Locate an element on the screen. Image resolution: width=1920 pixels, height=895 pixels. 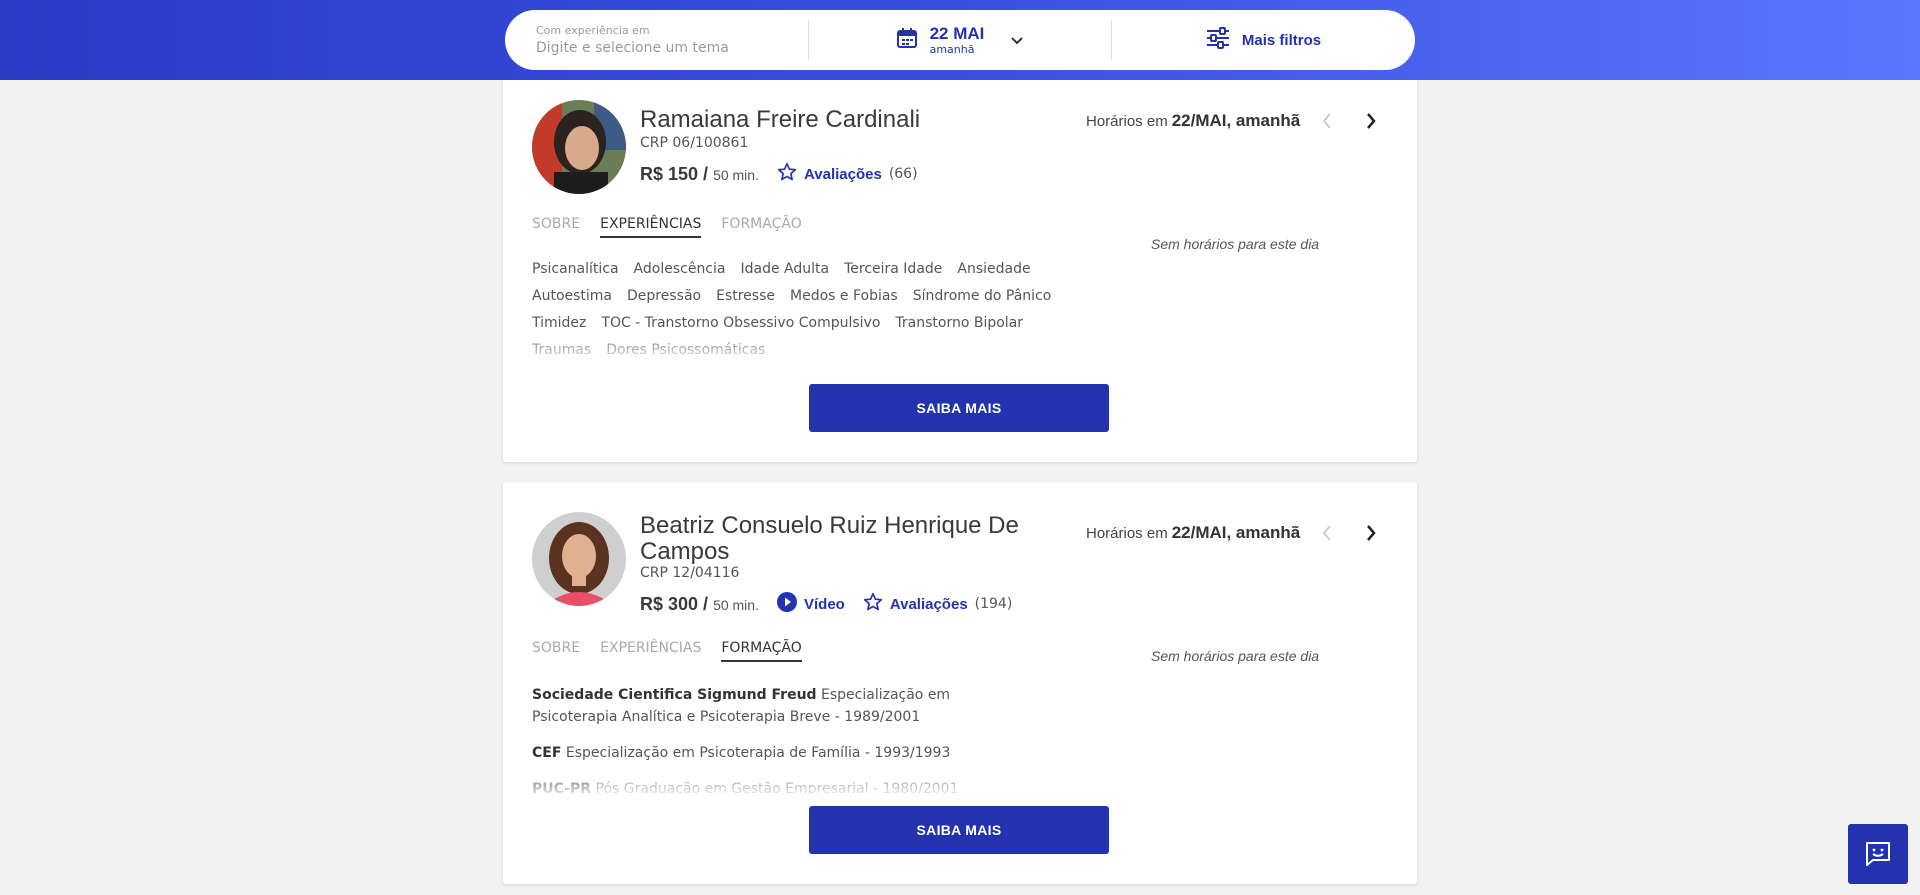
chevron-down-icon is located at coordinates (1017, 40).